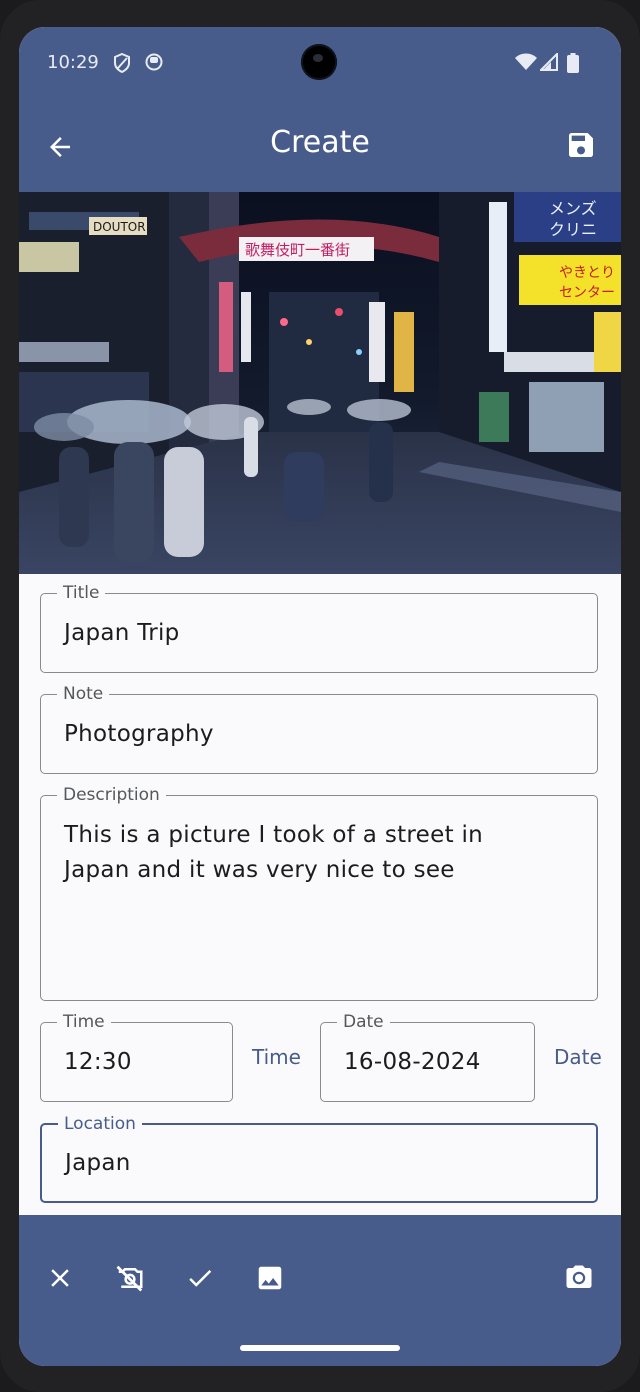 This screenshot has height=1392, width=640. Describe the element at coordinates (320, 142) in the screenshot. I see `page-title: Create` at that location.